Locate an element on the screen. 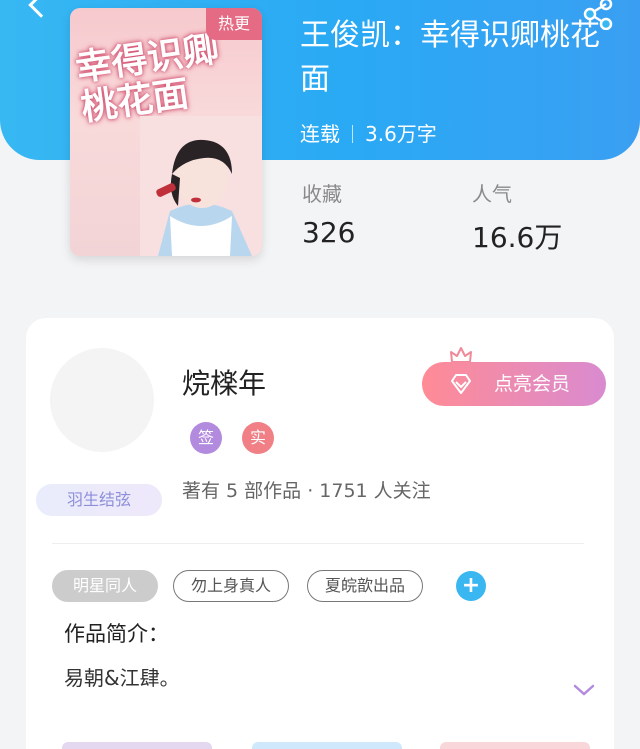  chevron-left-icon is located at coordinates (41, 9).